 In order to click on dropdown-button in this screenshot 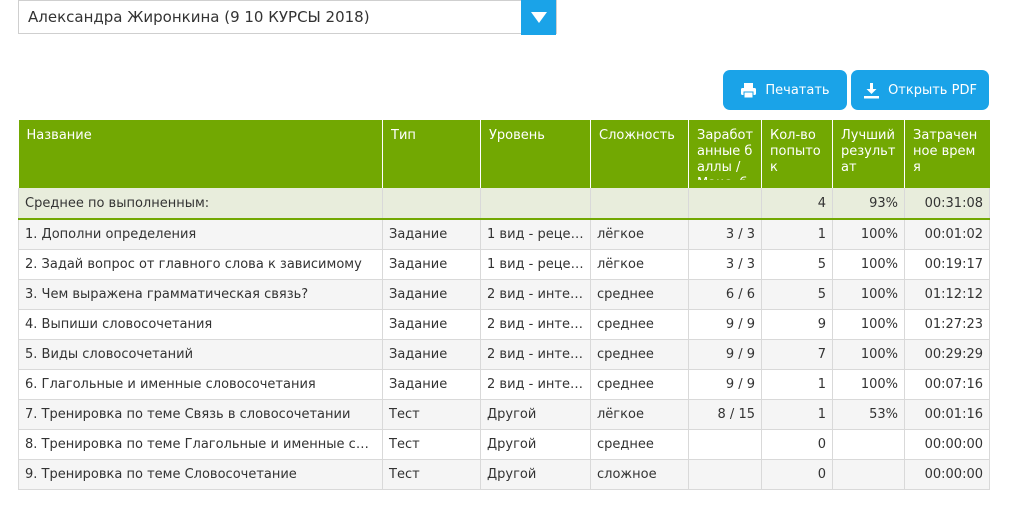, I will do `click(538, 17)`.